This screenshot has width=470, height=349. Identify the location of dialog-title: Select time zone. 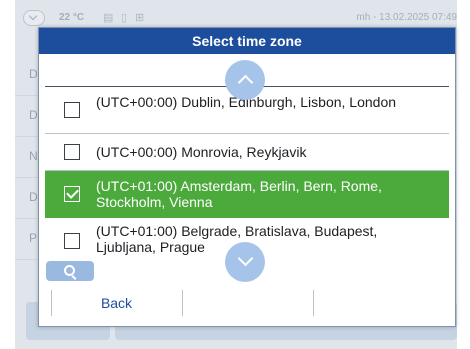
(247, 41).